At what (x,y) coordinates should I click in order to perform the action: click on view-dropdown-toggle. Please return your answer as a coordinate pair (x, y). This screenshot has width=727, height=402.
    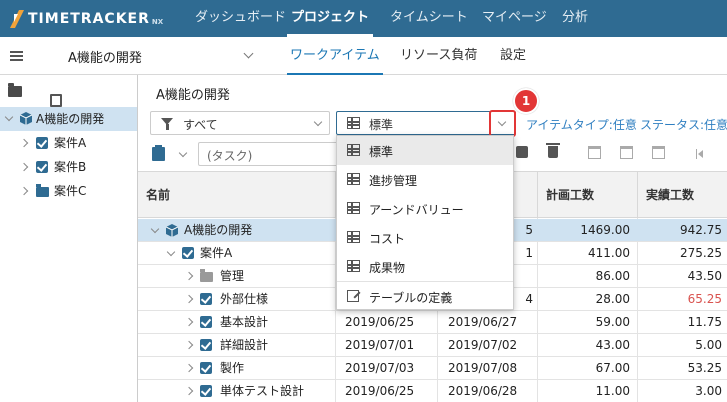
    Looking at the image, I should click on (502, 123).